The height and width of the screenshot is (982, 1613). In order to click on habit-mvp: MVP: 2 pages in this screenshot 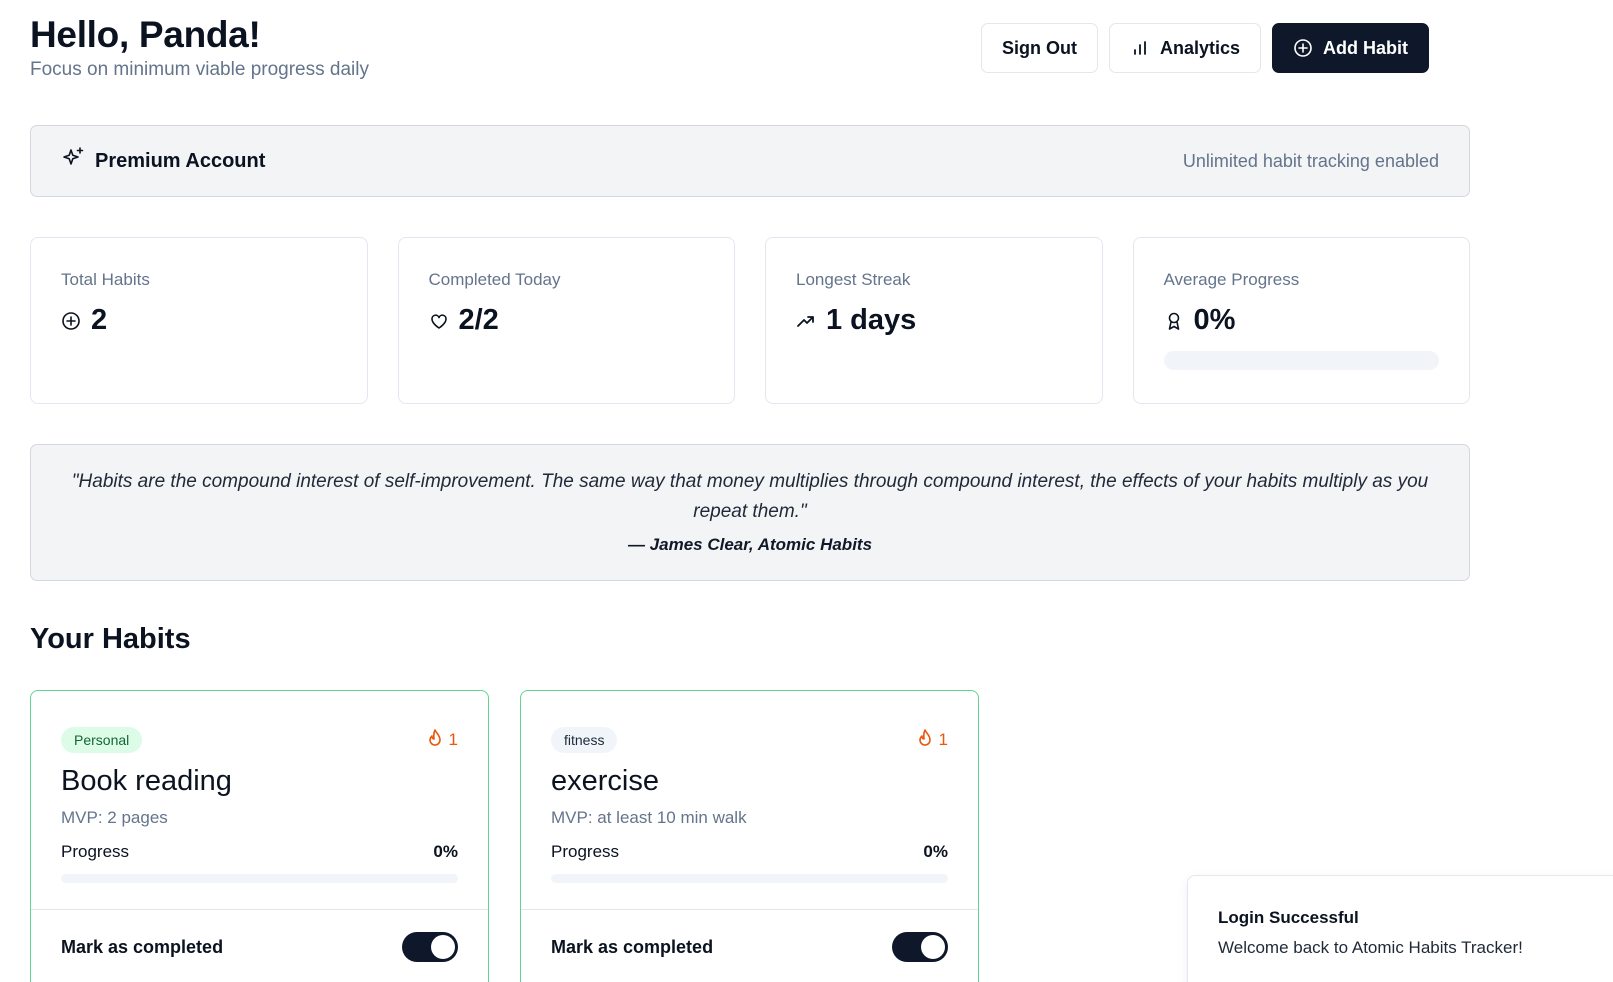, I will do `click(114, 817)`.